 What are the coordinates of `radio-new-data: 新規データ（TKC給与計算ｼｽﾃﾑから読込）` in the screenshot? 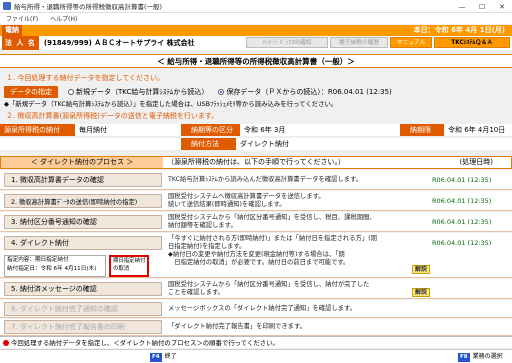 It's located at (138, 92).